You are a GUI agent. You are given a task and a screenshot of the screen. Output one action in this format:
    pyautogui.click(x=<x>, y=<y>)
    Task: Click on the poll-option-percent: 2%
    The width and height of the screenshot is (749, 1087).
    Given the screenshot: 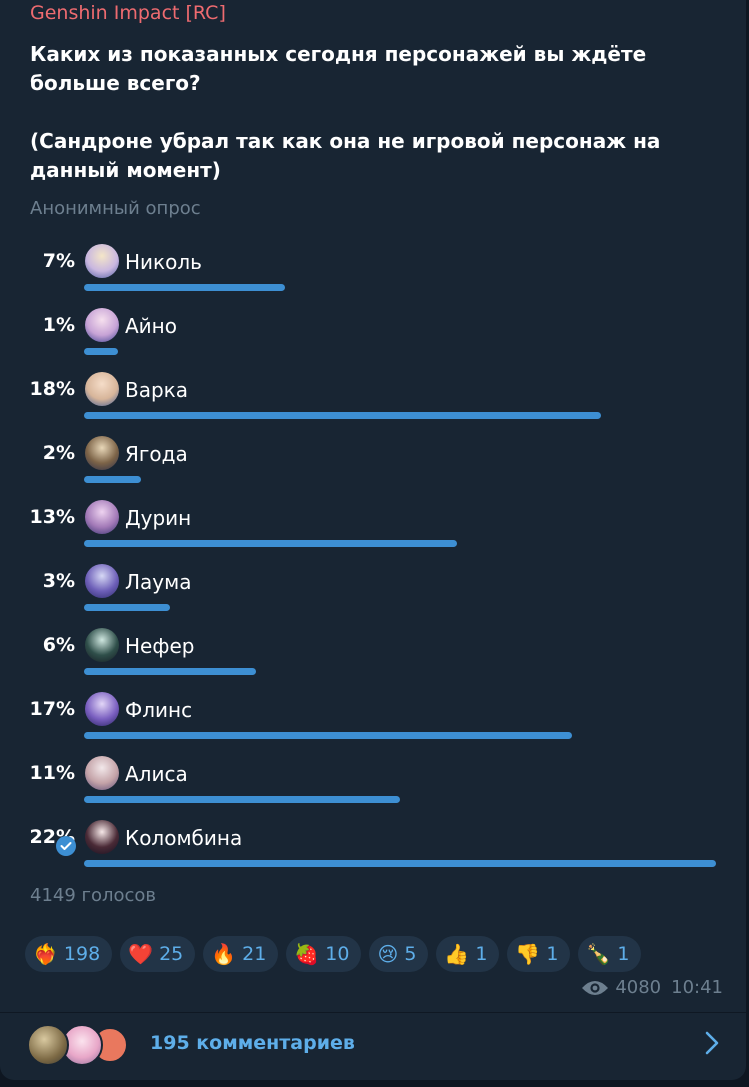 What is the action you would take?
    pyautogui.click(x=58, y=453)
    